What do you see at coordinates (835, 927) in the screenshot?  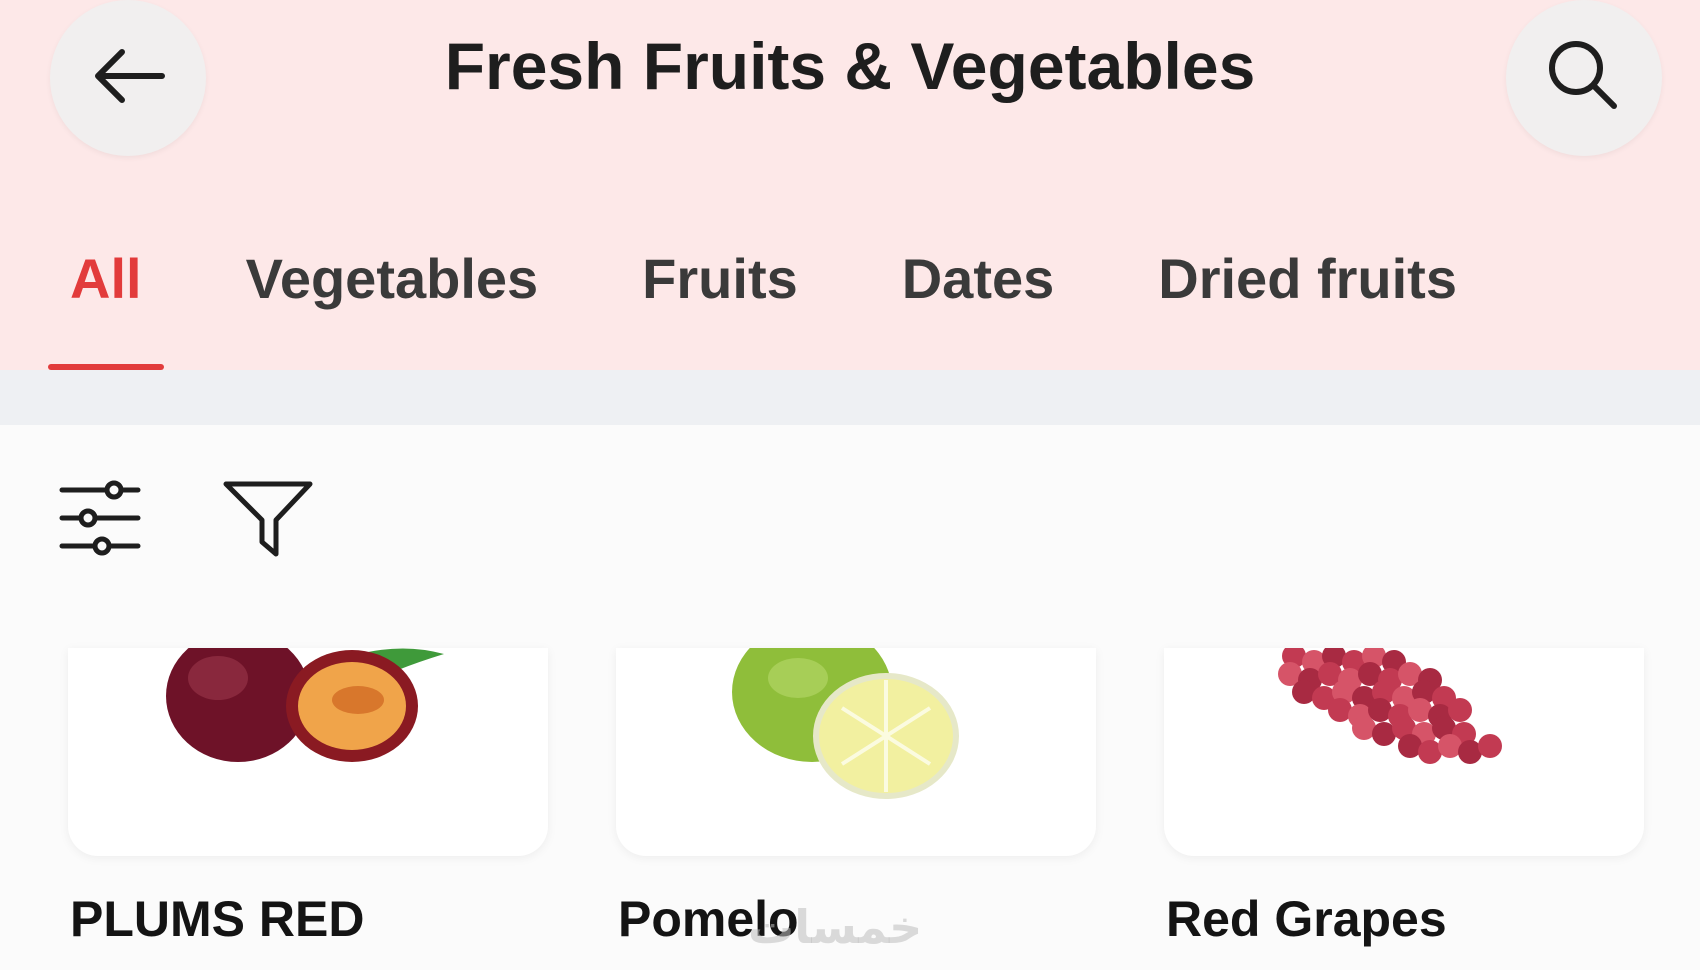 I see `watermark: خمسات` at bounding box center [835, 927].